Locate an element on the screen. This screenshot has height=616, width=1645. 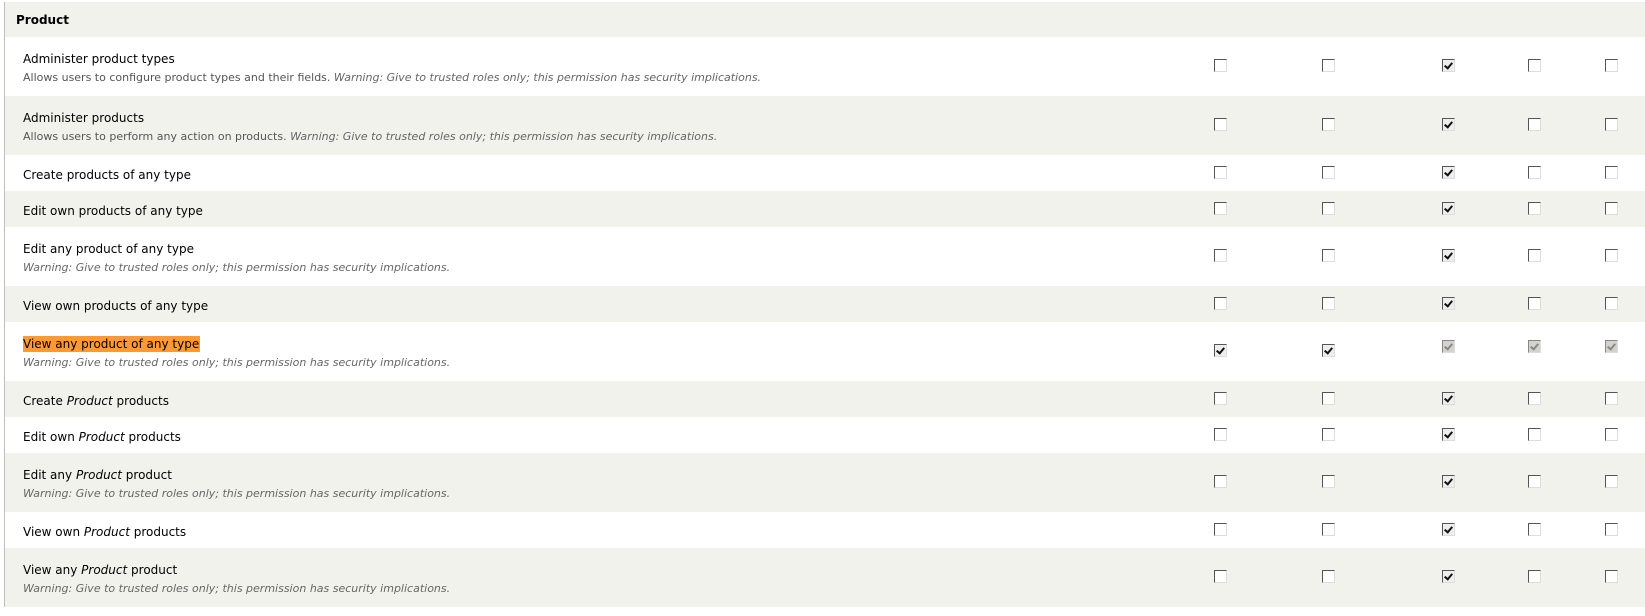
permission-title-text: View own products of any type is located at coordinates (116, 305).